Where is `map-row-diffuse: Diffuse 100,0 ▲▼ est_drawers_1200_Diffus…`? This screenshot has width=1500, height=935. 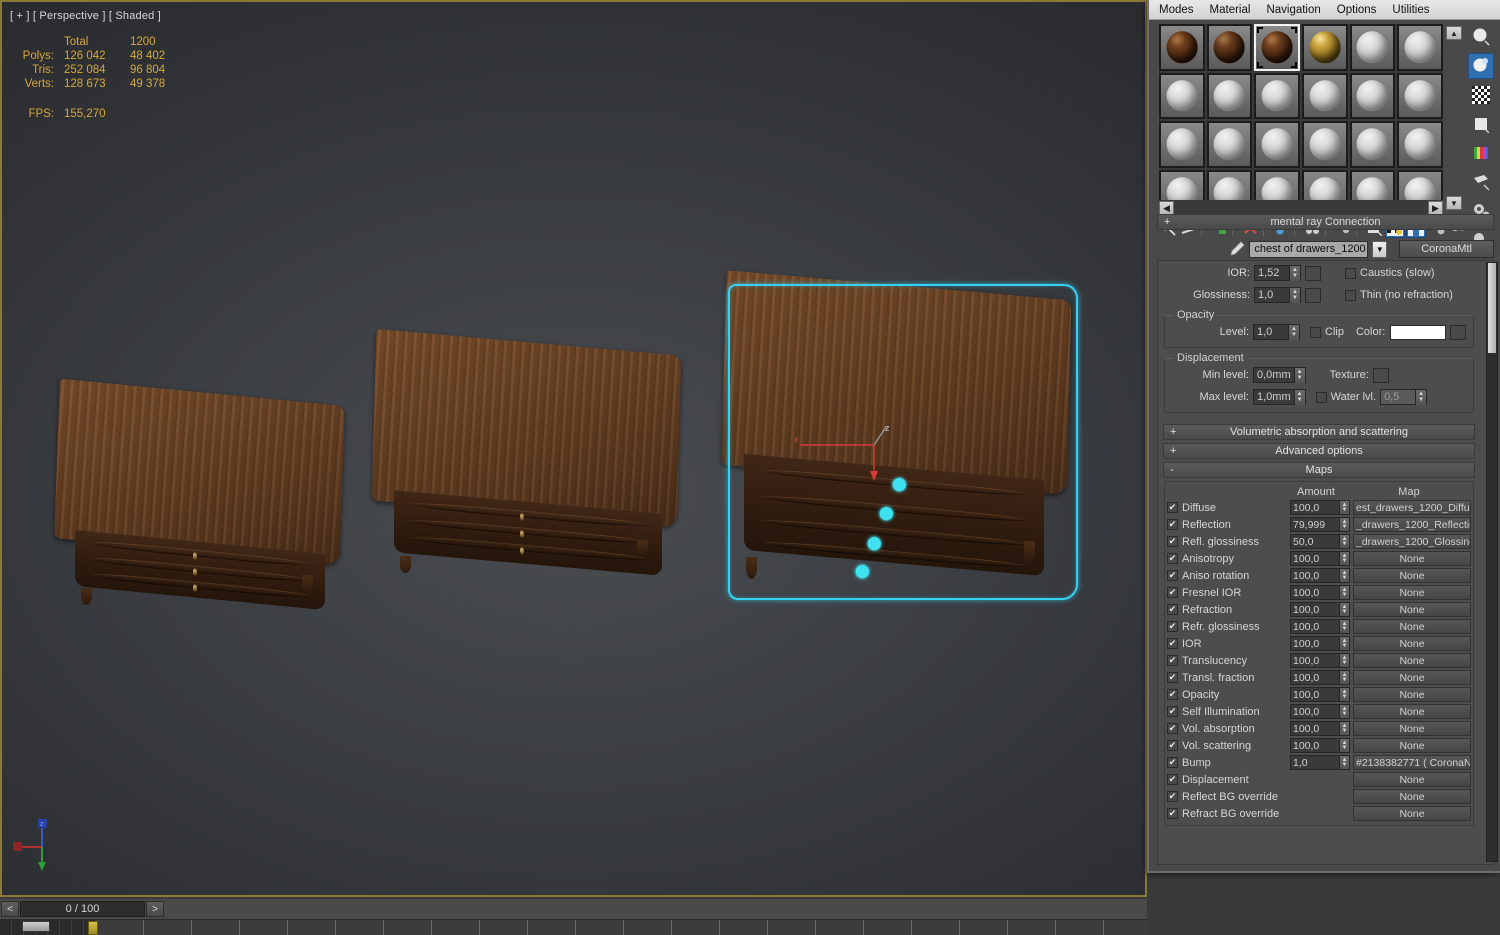
map-row-diffuse: Diffuse 100,0 ▲▼ est_drawers_1200_Diffus… is located at coordinates (1319, 507).